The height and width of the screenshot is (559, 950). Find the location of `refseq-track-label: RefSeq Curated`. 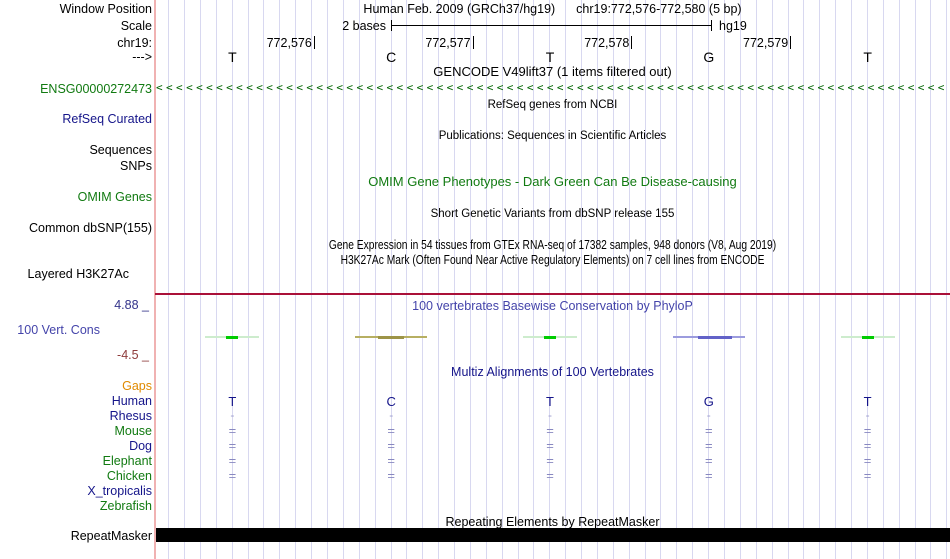

refseq-track-label: RefSeq Curated is located at coordinates (76, 119).